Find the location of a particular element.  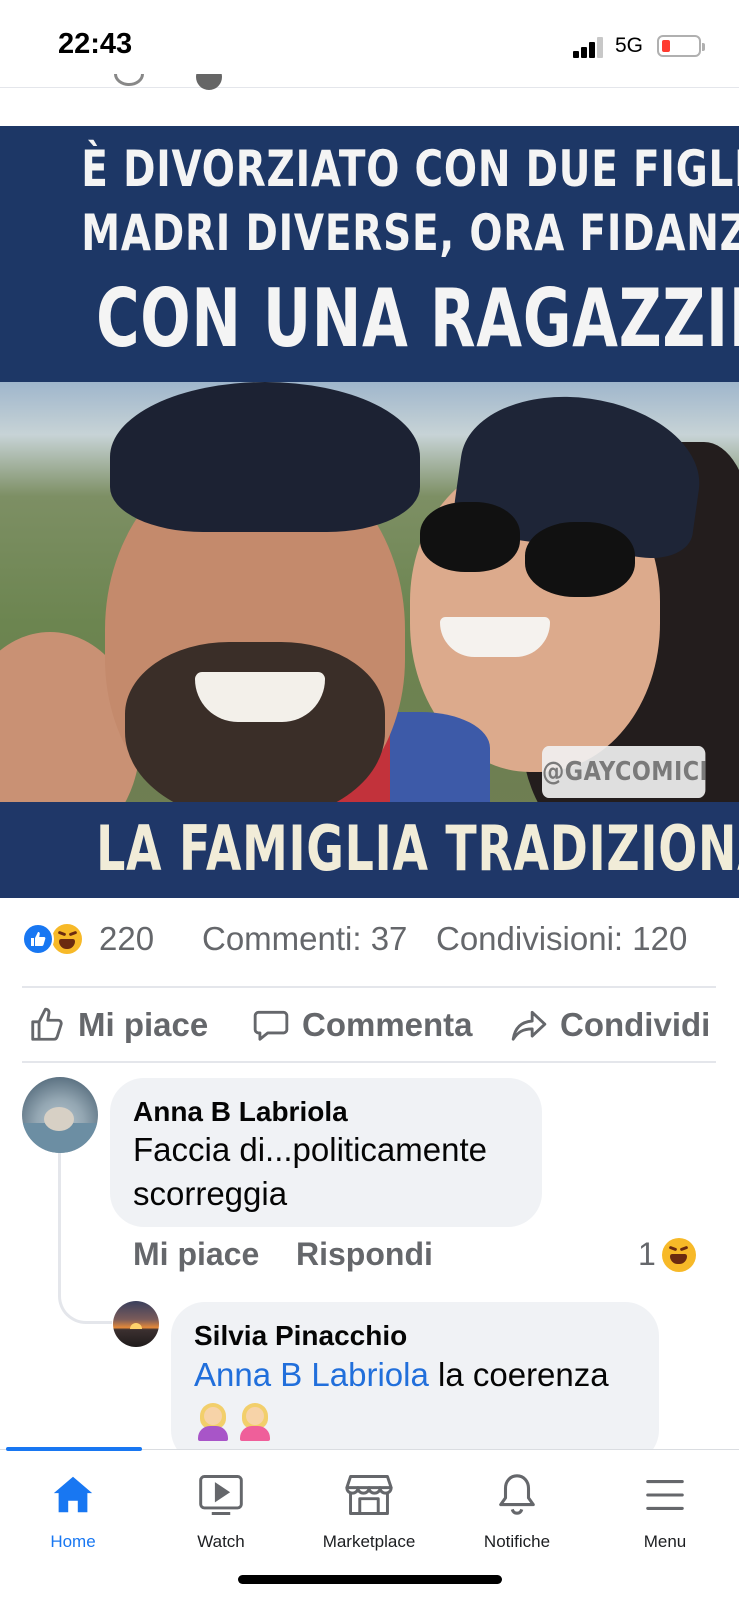

comment-author: Anna B Labriola is located at coordinates (240, 1112).